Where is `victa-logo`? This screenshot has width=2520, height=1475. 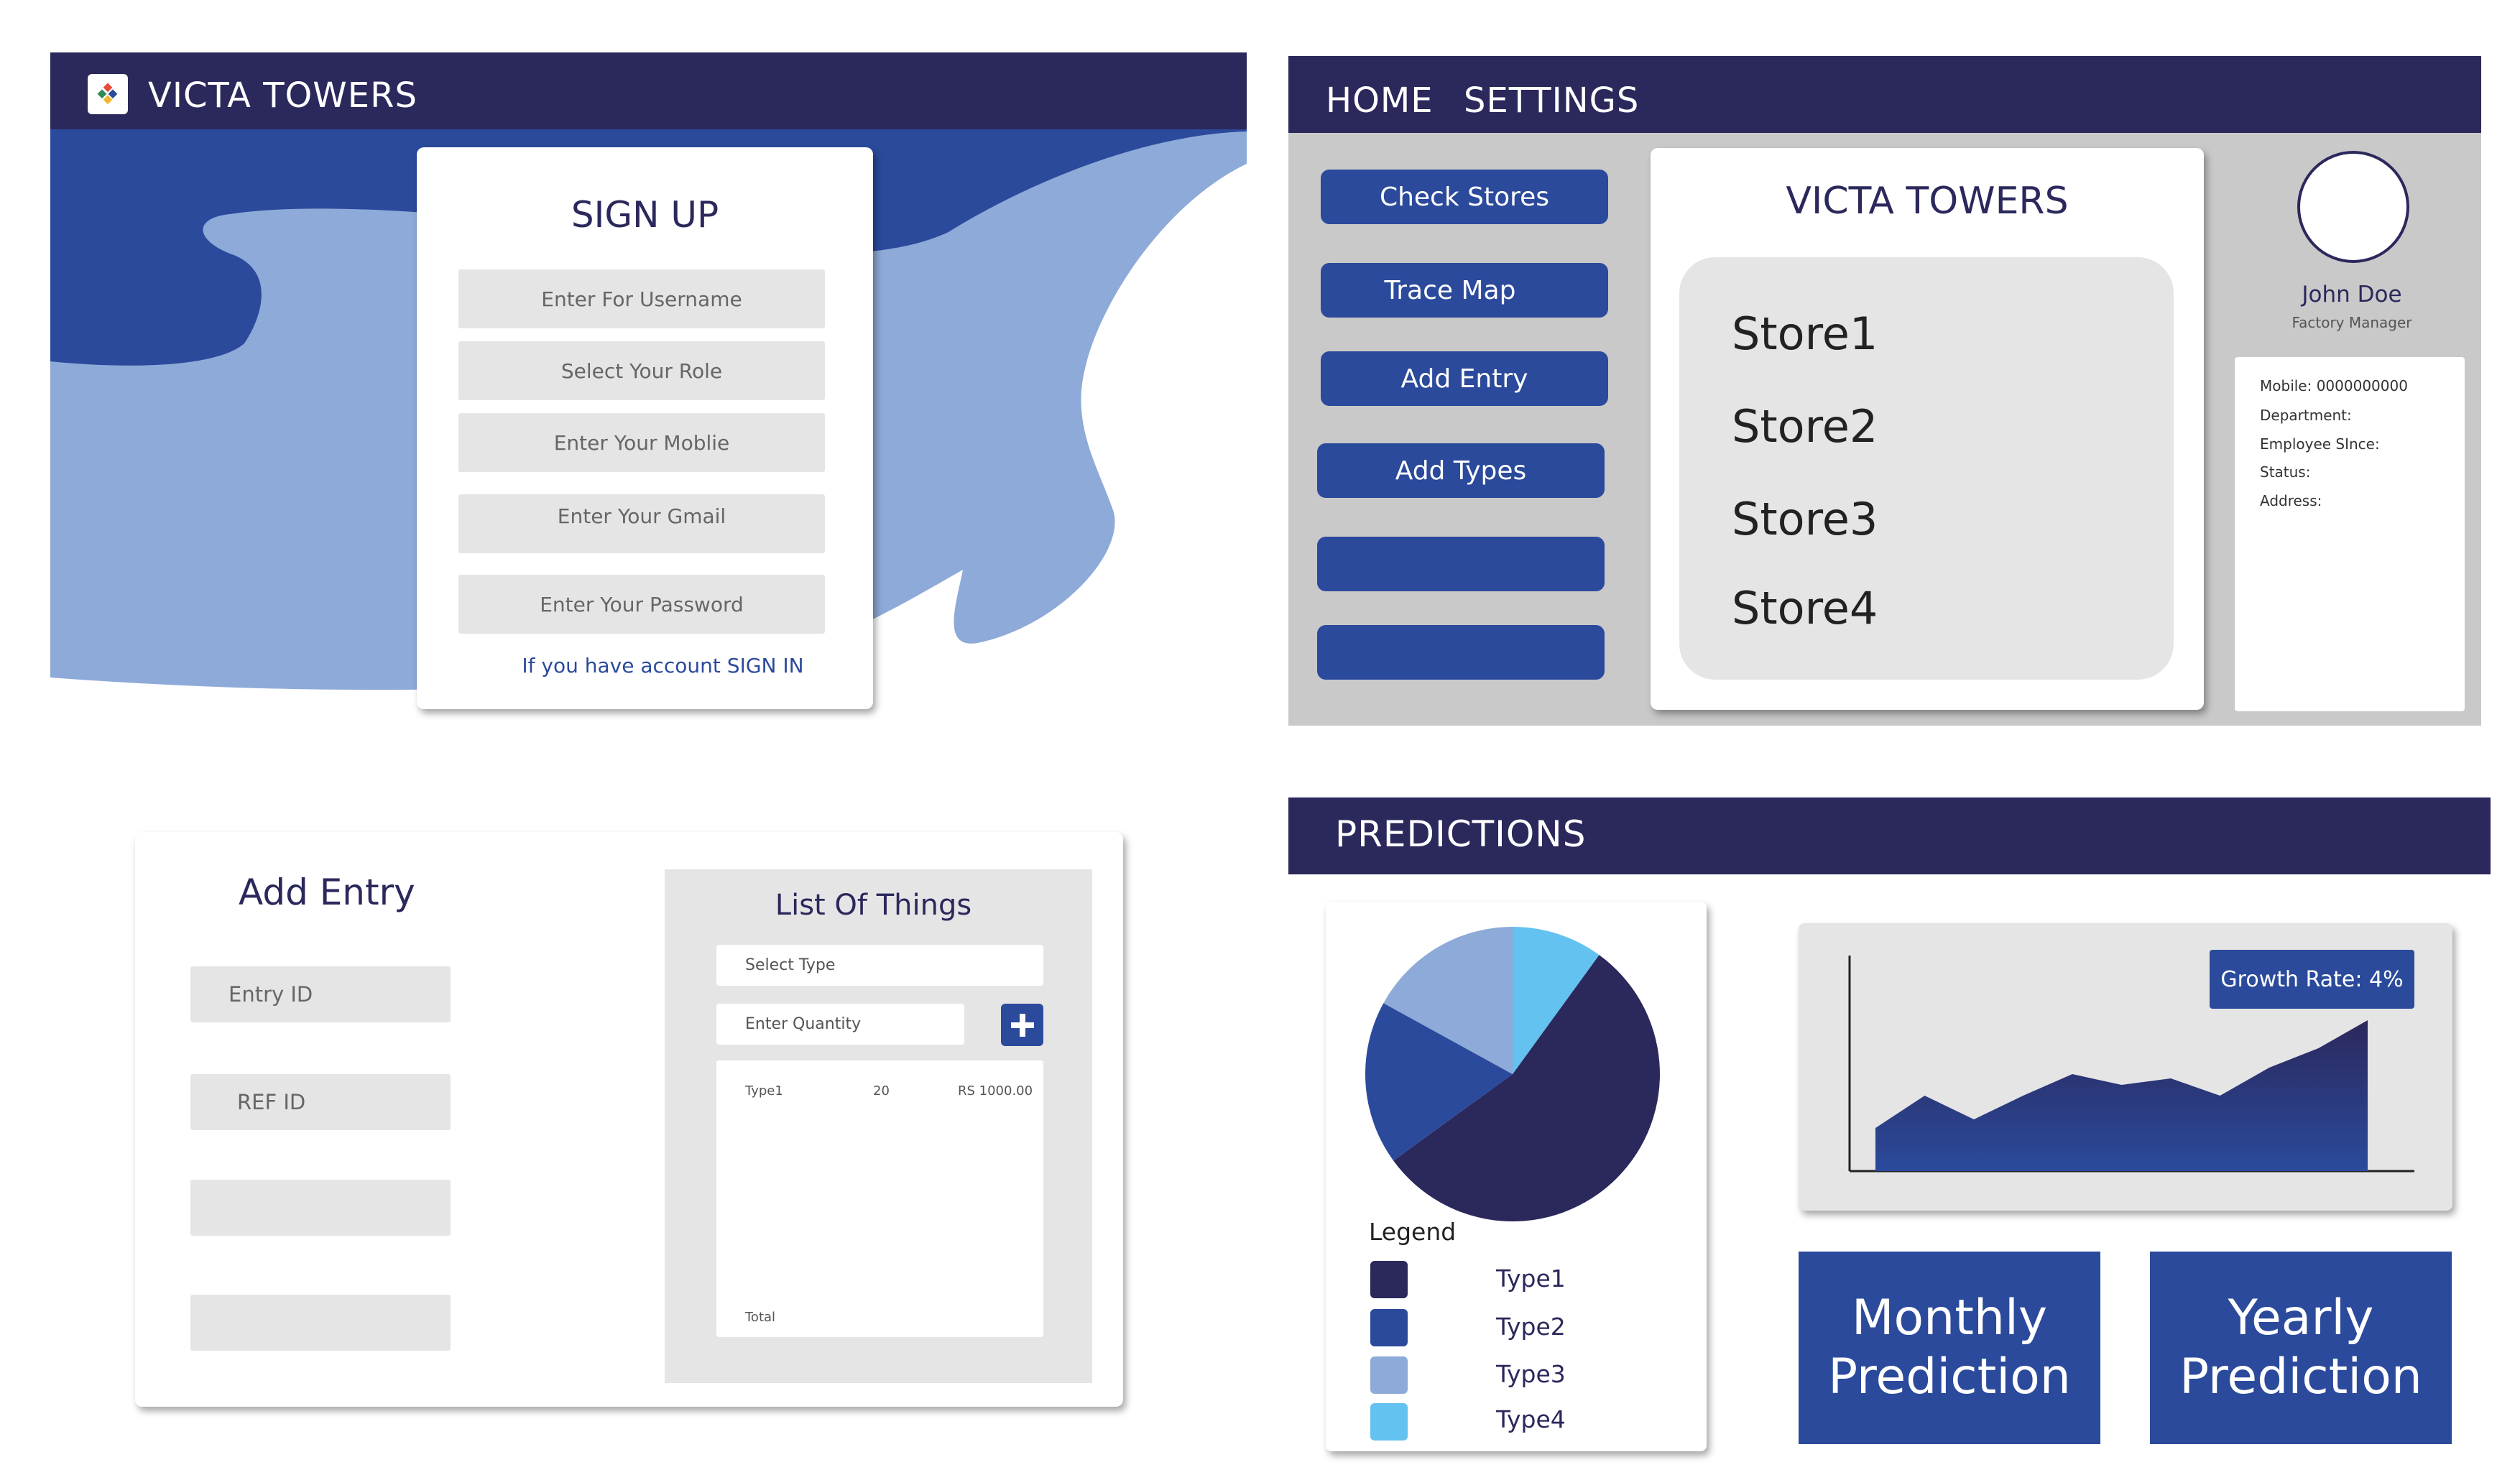
victa-logo is located at coordinates (108, 94).